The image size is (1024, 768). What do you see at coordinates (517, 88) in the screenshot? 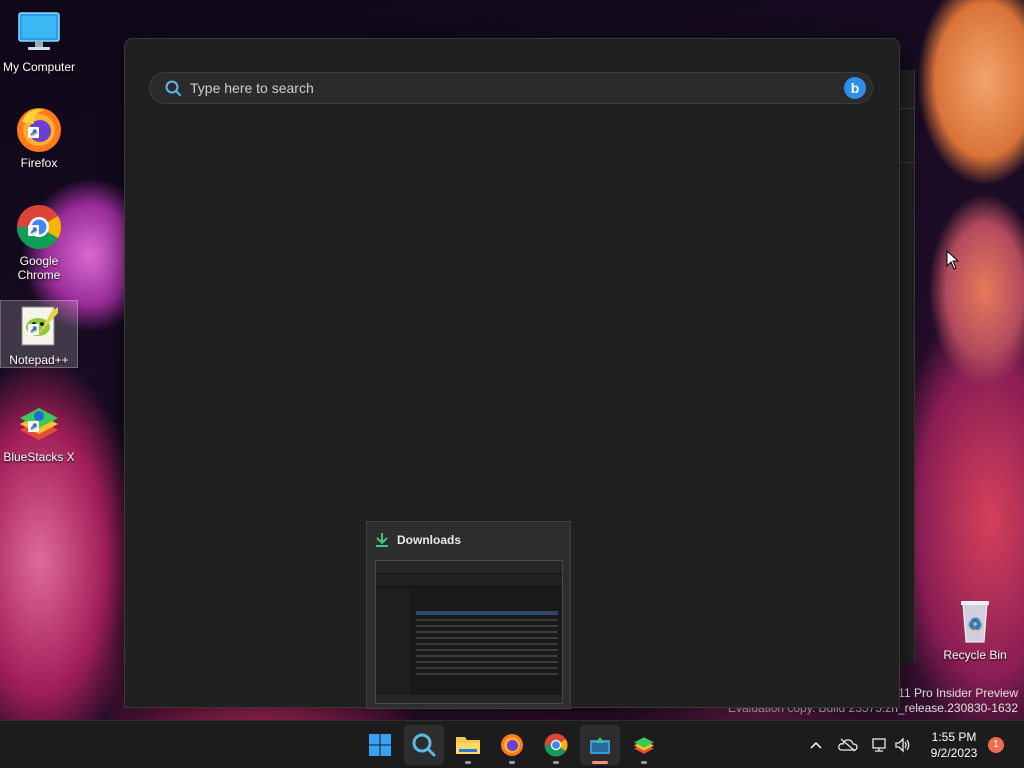
I see `search-input` at bounding box center [517, 88].